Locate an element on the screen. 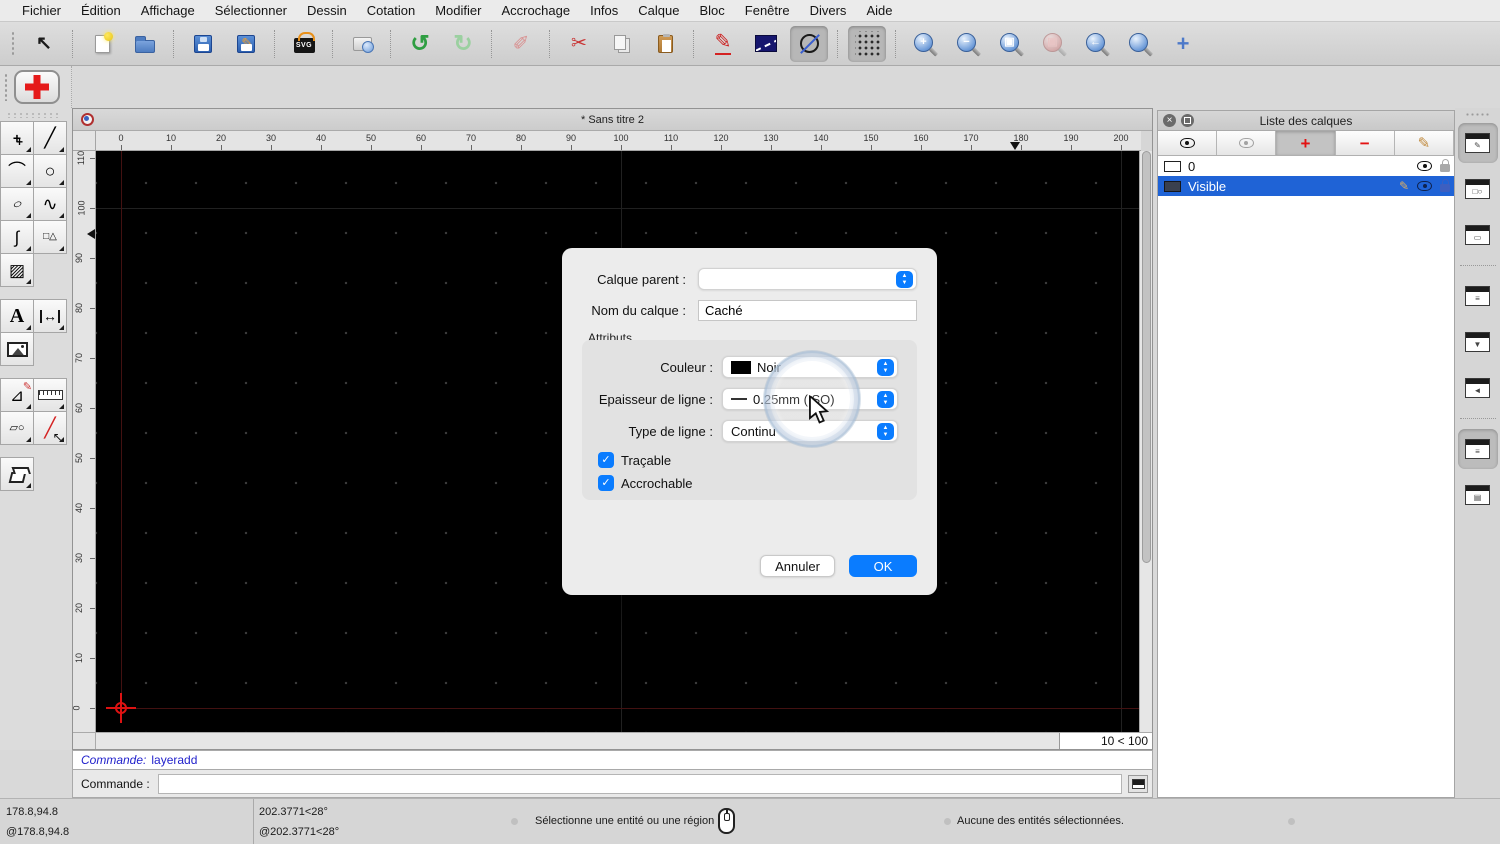  zoom-selection-button: ▣ is located at coordinates (1054, 44).